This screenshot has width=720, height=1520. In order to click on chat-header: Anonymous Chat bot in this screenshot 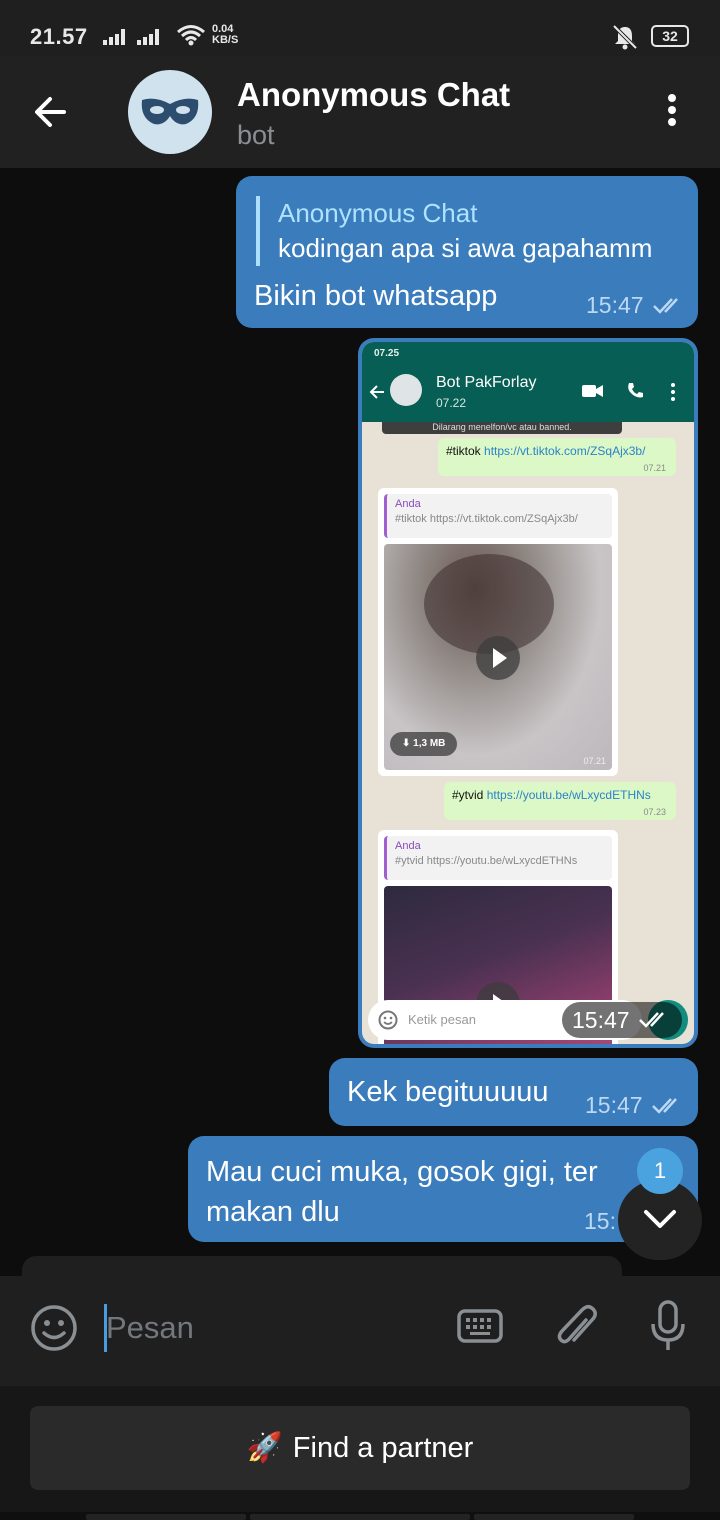, I will do `click(360, 112)`.